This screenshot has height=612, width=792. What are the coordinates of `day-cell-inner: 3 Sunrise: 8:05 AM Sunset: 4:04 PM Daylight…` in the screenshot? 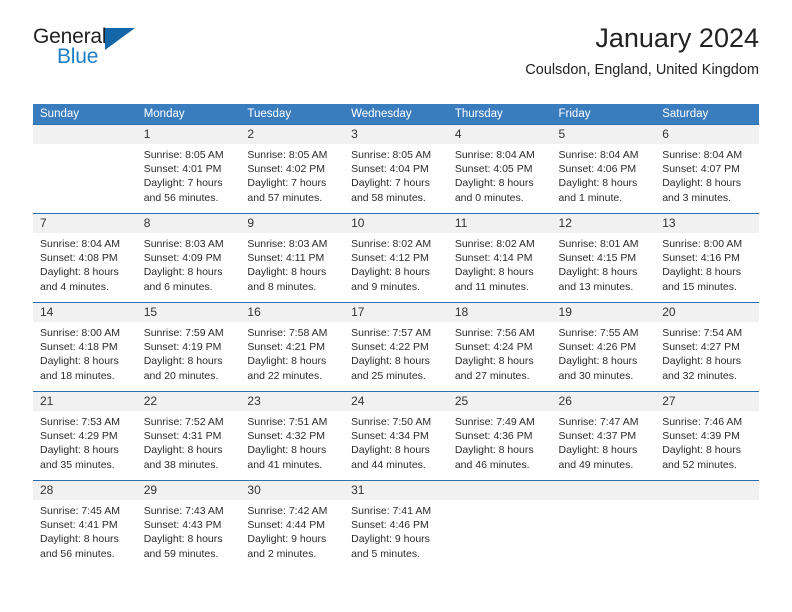 It's located at (396, 169).